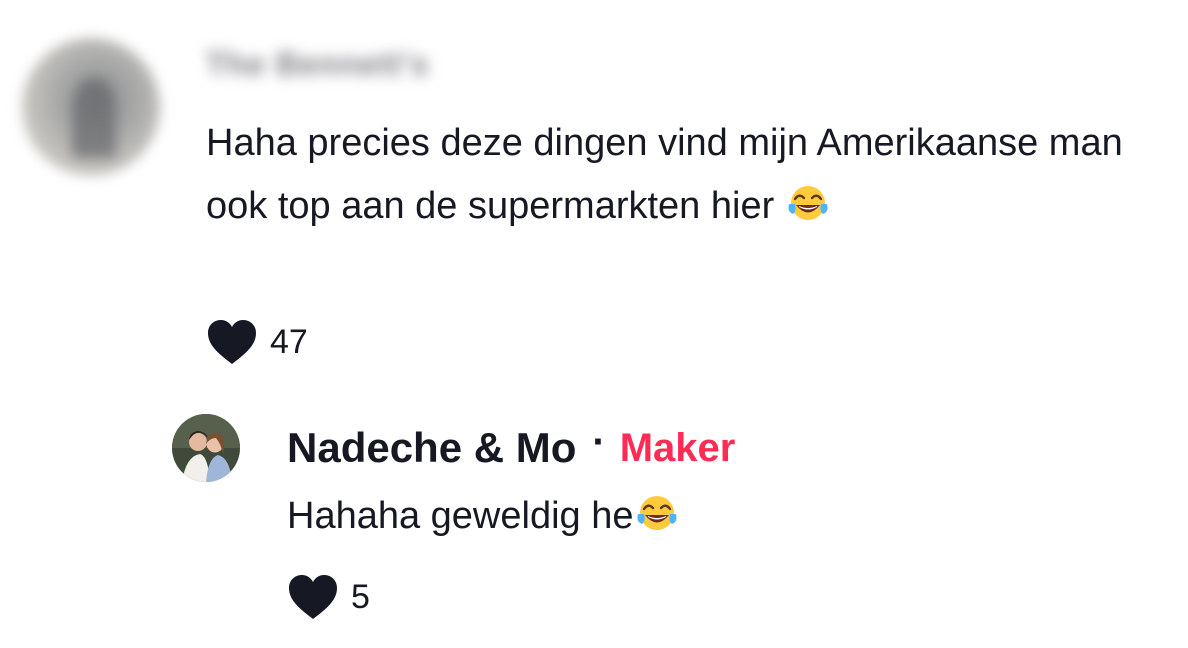 This screenshot has width=1188, height=648. What do you see at coordinates (94, 118) in the screenshot?
I see `avatar-figure` at bounding box center [94, 118].